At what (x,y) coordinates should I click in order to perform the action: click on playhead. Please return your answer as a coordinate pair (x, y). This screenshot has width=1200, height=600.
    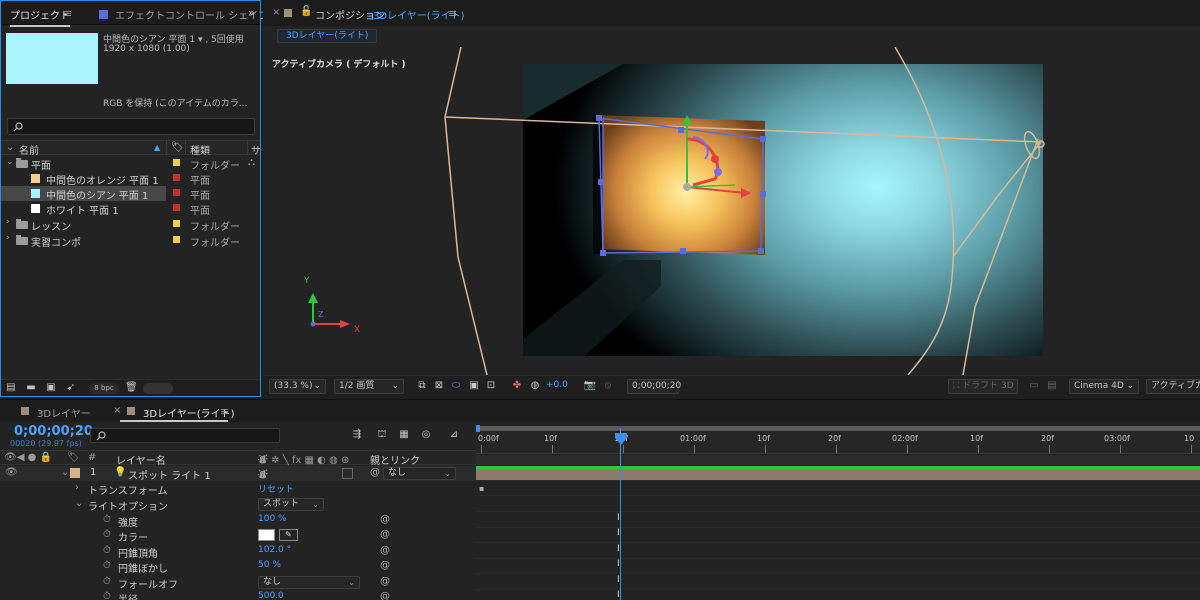
    Looking at the image, I should click on (620, 514).